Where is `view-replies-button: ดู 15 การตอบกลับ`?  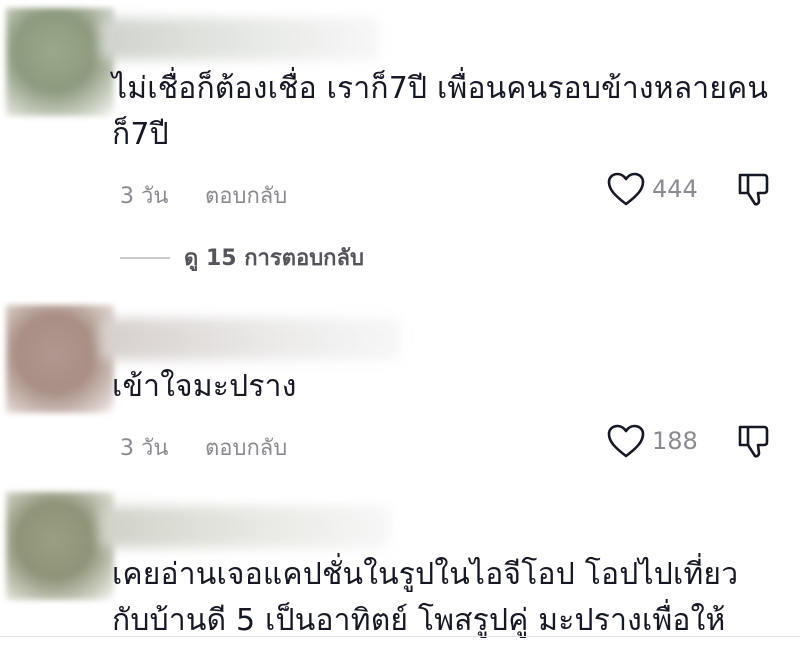
view-replies-button: ดู 15 การตอบกลับ is located at coordinates (242, 257).